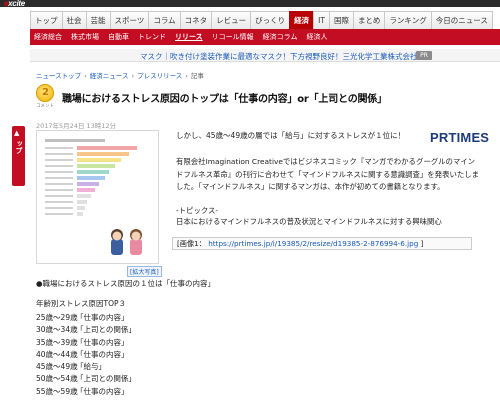 The width and height of the screenshot is (500, 411). What do you see at coordinates (316, 37) in the screenshot?
I see `subnav-item-7: 経済人` at bounding box center [316, 37].